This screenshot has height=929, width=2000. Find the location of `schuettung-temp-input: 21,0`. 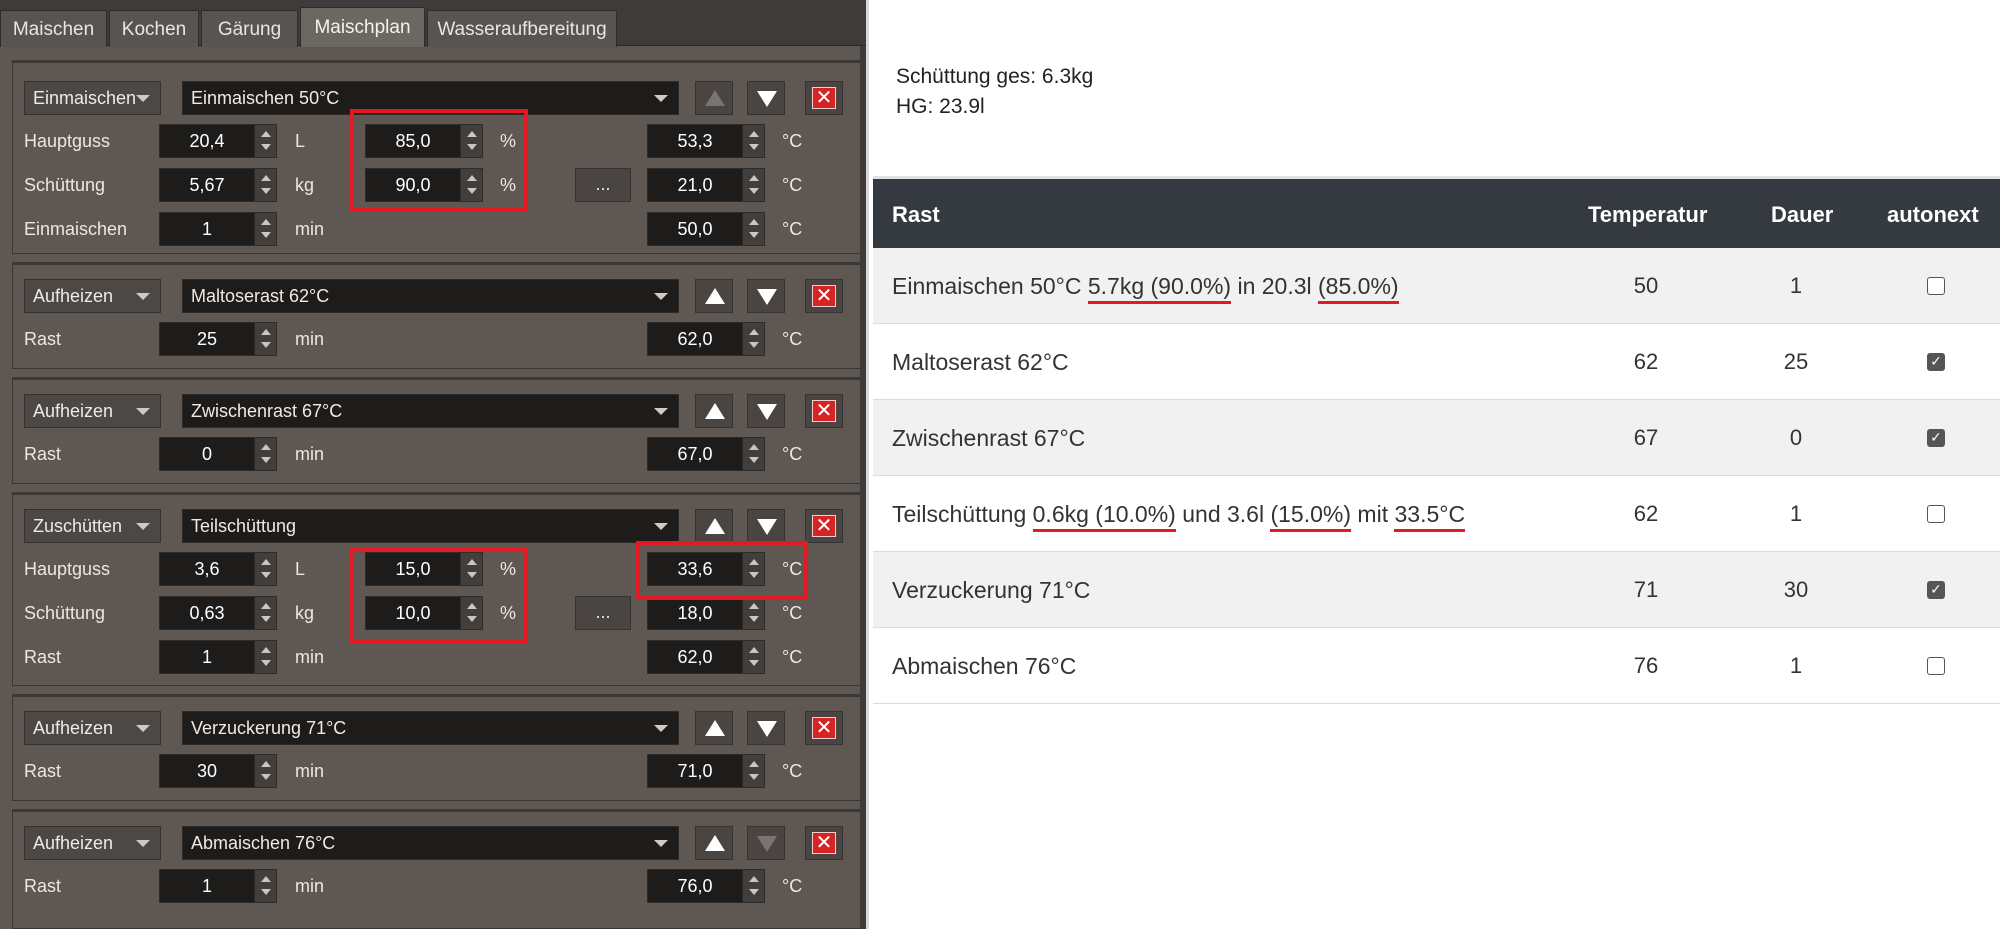

schuettung-temp-input: 21,0 is located at coordinates (706, 185).